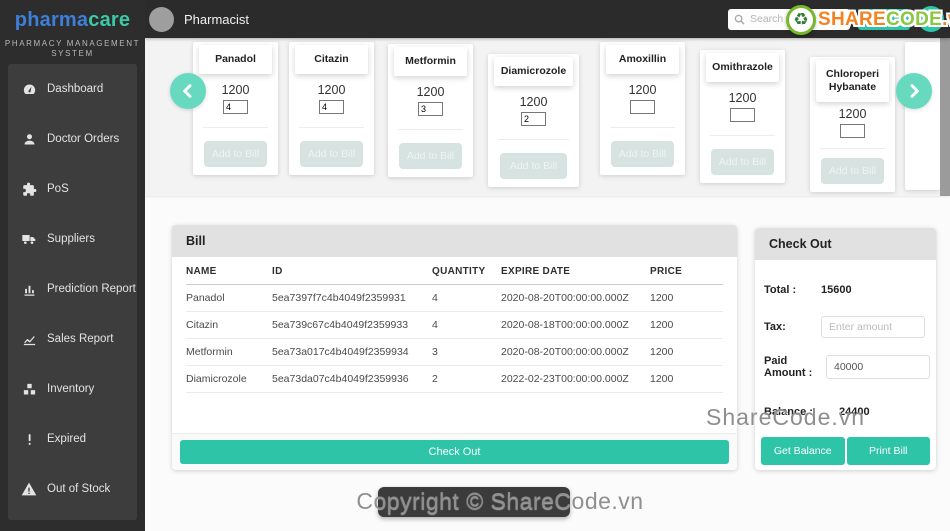 The image size is (950, 531). What do you see at coordinates (229, 271) in the screenshot?
I see `column-header: NAME` at bounding box center [229, 271].